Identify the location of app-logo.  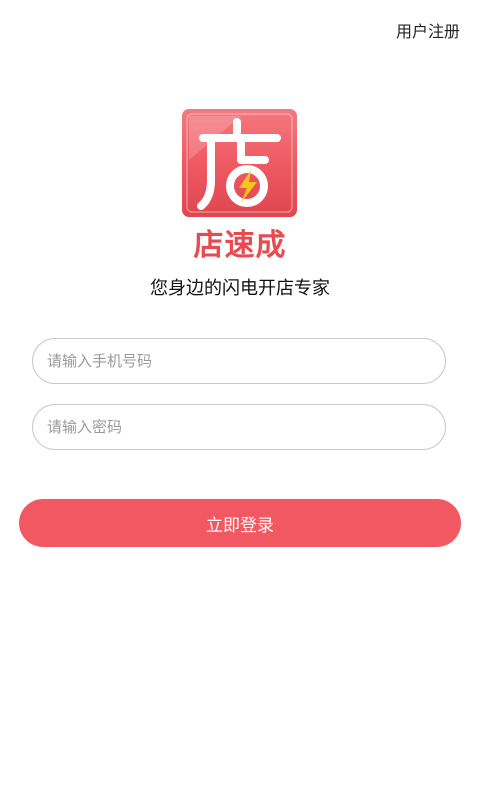
(239, 163).